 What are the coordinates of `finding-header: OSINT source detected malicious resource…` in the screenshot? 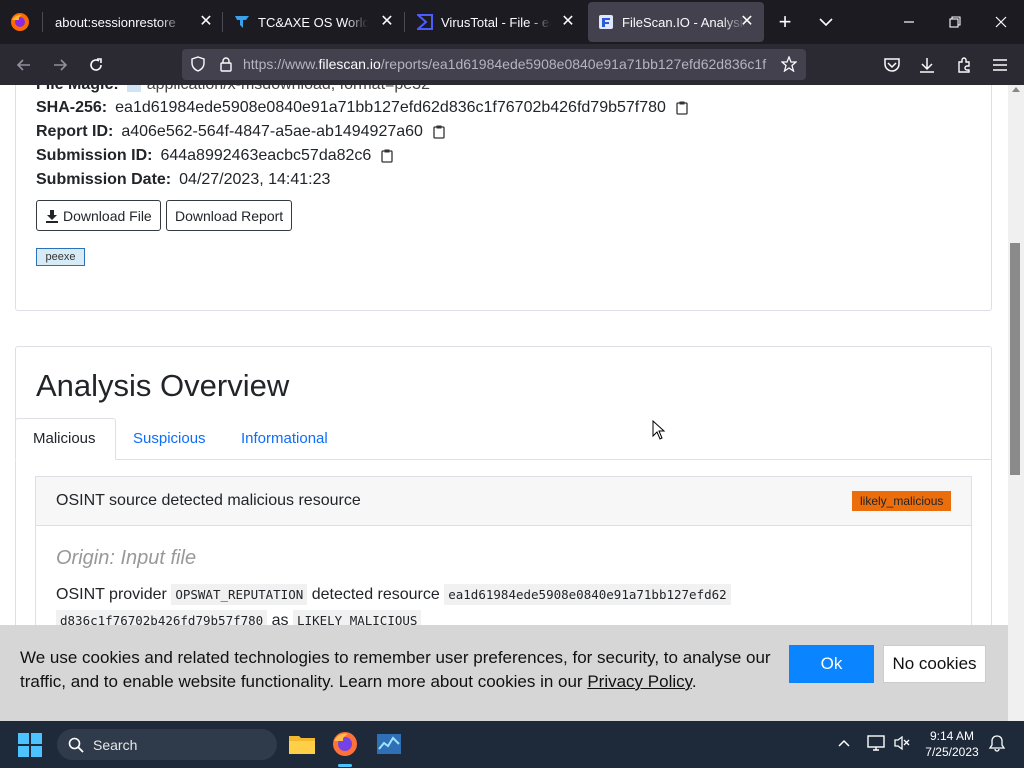 It's located at (503, 501).